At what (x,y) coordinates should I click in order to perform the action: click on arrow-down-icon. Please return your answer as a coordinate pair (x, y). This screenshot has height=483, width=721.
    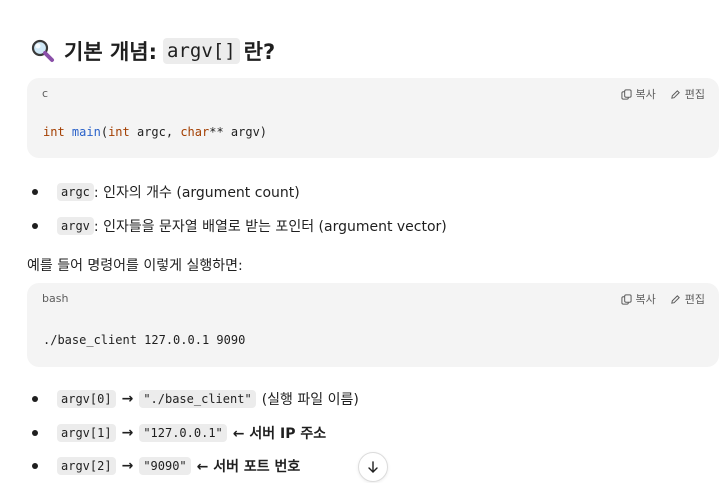
    Looking at the image, I should click on (373, 467).